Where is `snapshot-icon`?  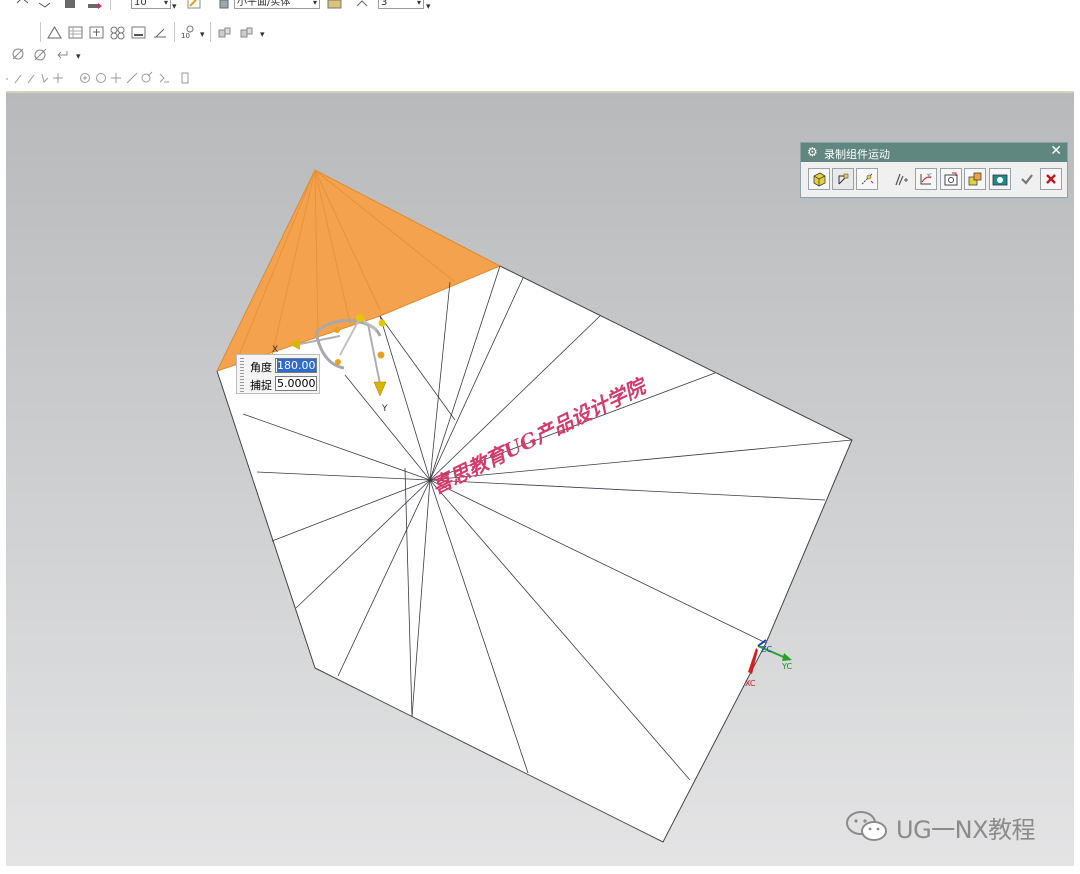 snapshot-icon is located at coordinates (1000, 180).